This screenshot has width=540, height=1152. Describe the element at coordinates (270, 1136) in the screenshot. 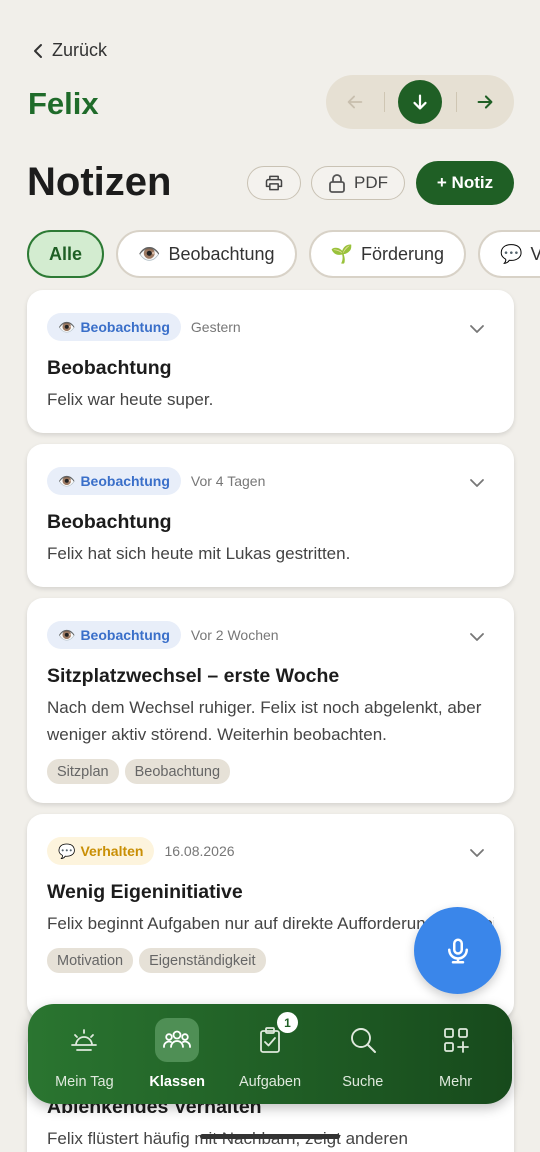

I see `home-indicator` at that location.